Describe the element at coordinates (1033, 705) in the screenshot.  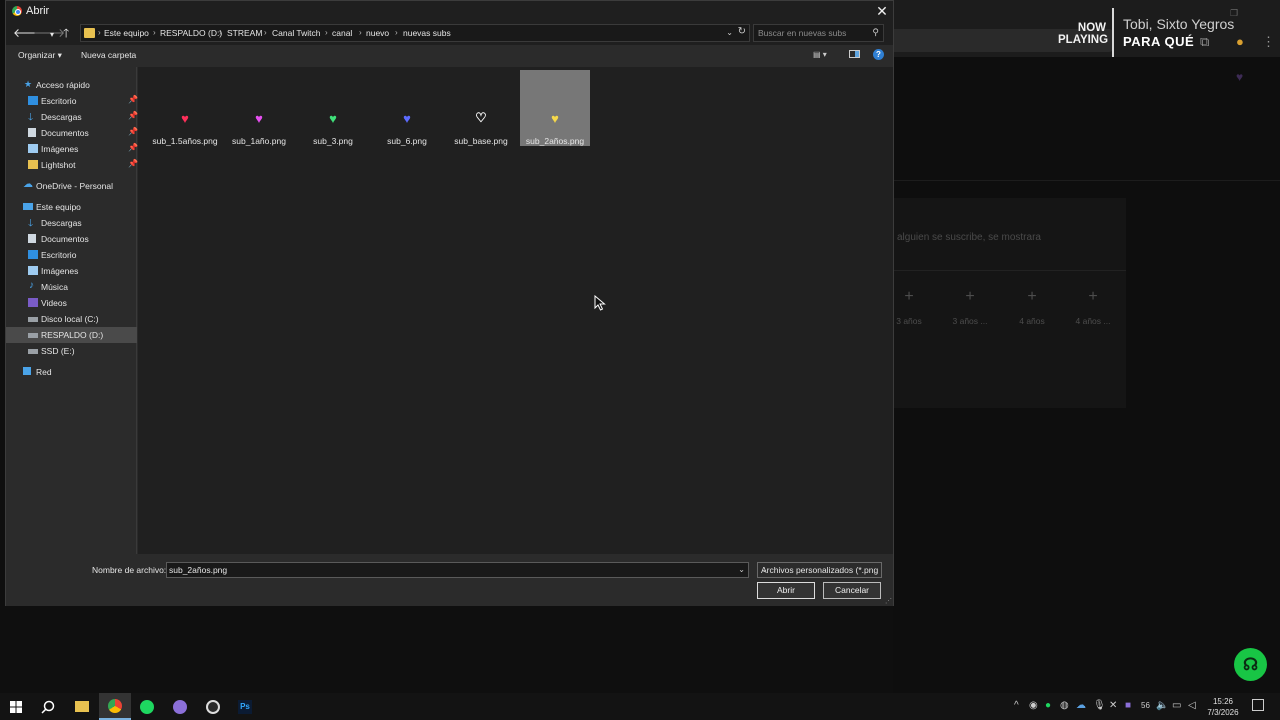
I see `tray-app-icon: ◉` at that location.